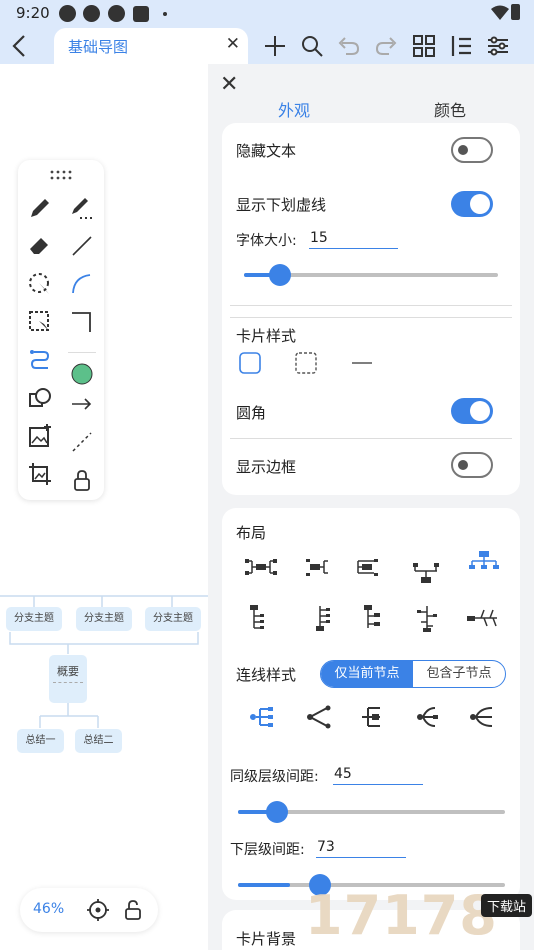 This screenshot has height=950, width=534. Describe the element at coordinates (263, 717) in the screenshot. I see `line-style-orthogonal-icon` at that location.